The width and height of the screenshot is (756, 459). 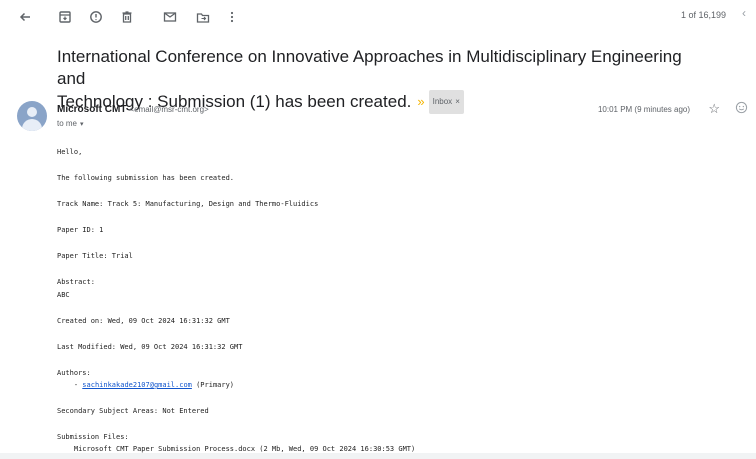 I want to click on authors-label: Authors:, so click(x=74, y=373).